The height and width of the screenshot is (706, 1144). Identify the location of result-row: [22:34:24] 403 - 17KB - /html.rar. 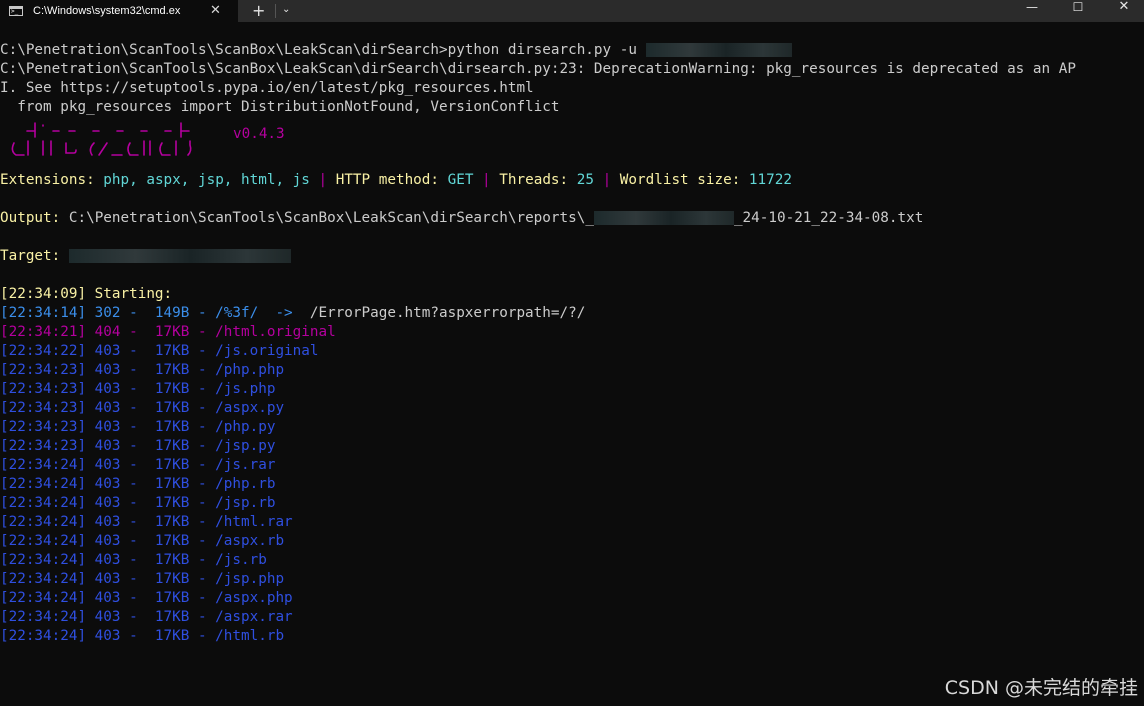
(572, 522).